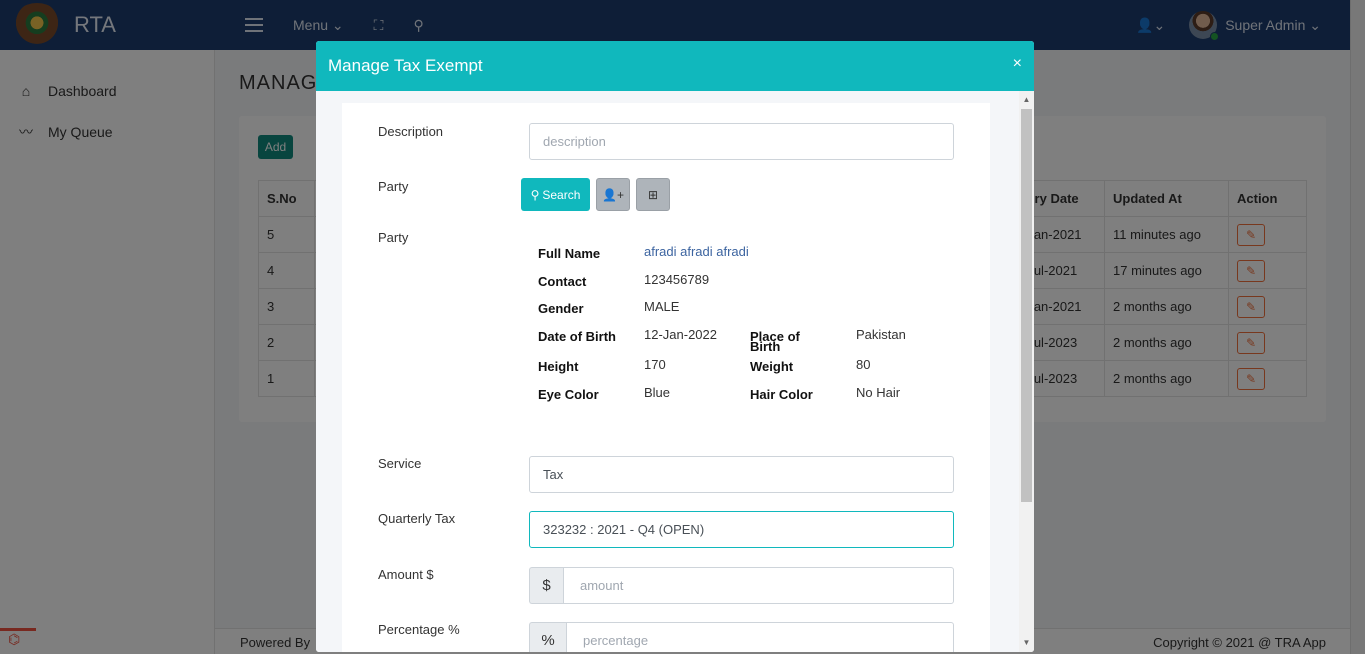 The image size is (1365, 654). I want to click on add-party-button: 👤+, so click(613, 194).